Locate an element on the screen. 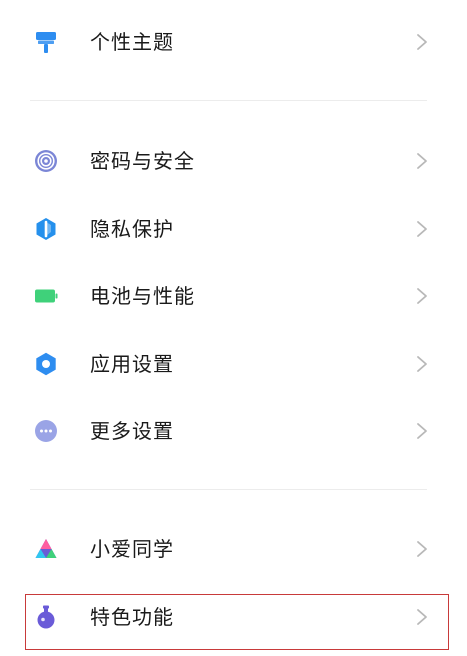 This screenshot has width=467, height=656. menu-item-label: 更多设置 is located at coordinates (132, 431).